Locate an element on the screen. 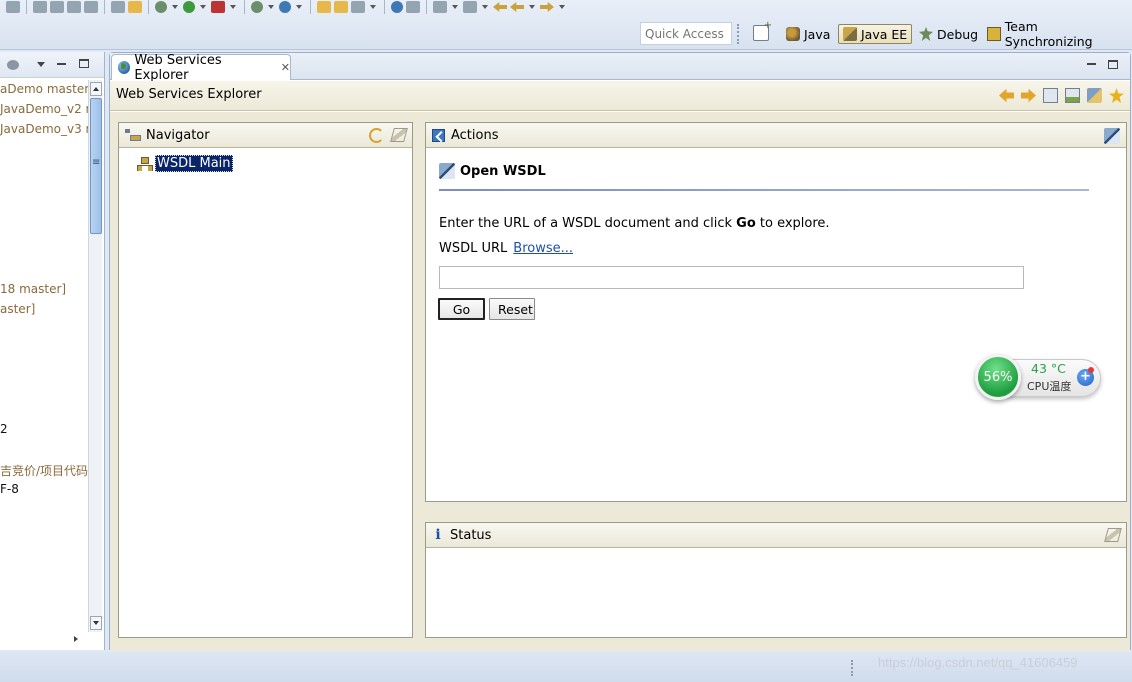 The width and height of the screenshot is (1132, 682). wsil-page-icon is located at coordinates (1072, 95).